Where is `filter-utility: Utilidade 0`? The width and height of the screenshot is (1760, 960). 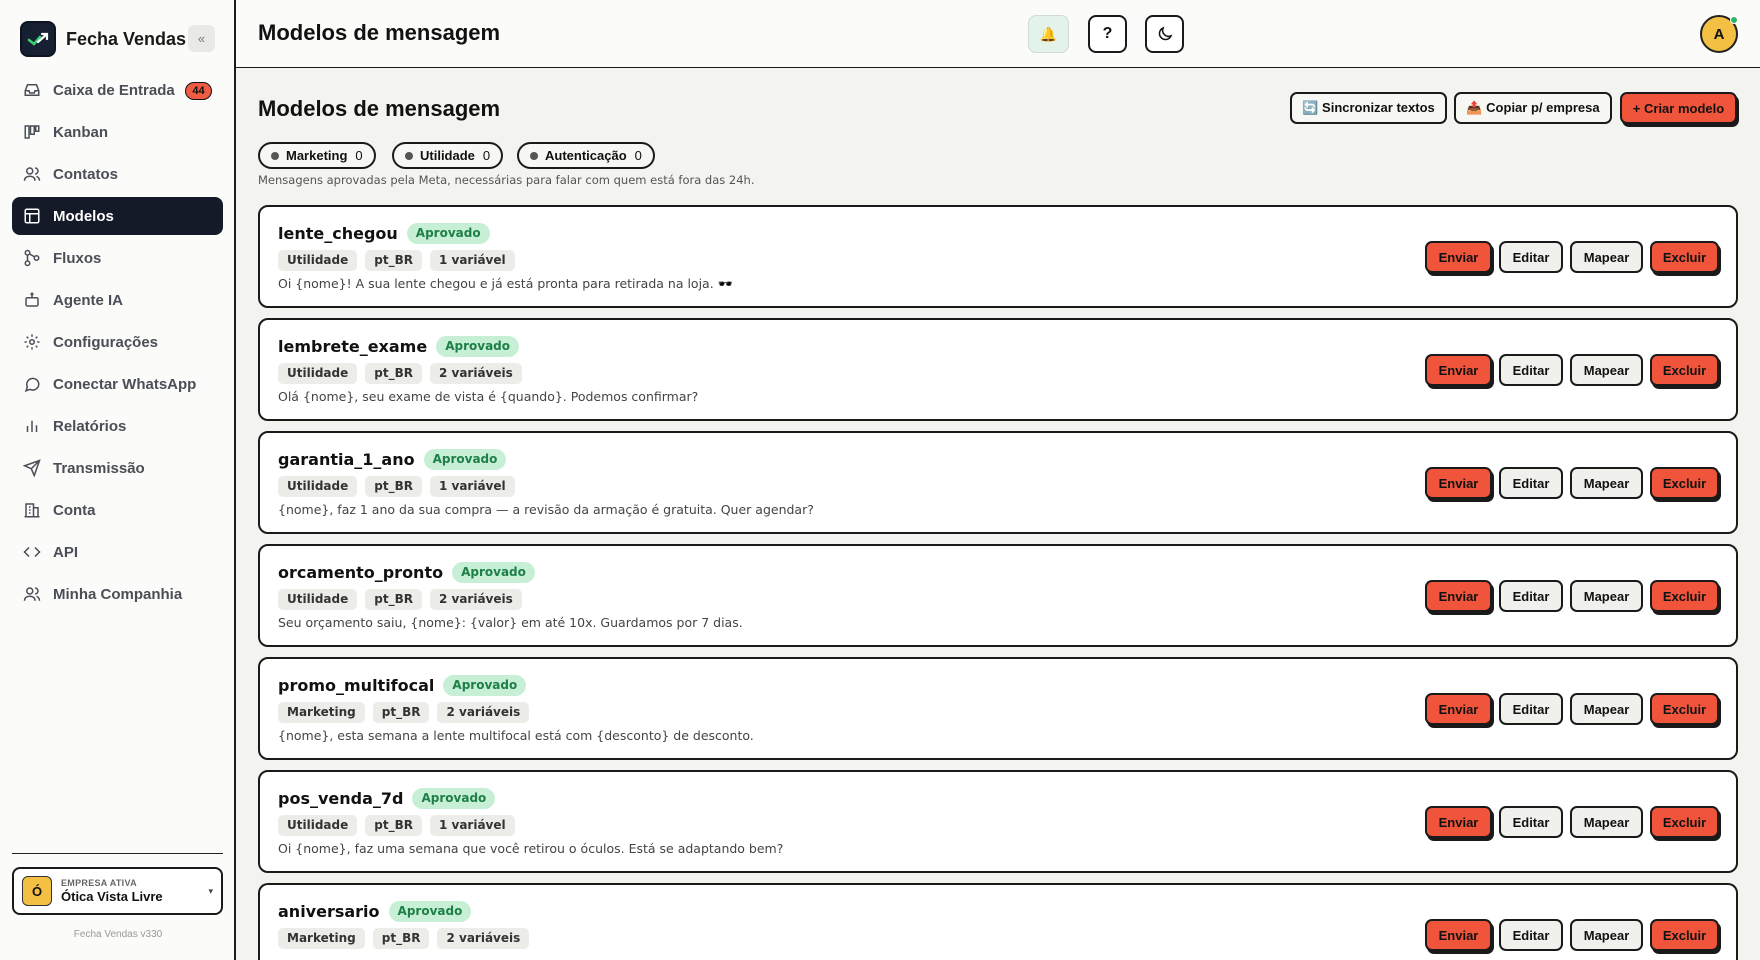
filter-utility: Utilidade 0 is located at coordinates (448, 155).